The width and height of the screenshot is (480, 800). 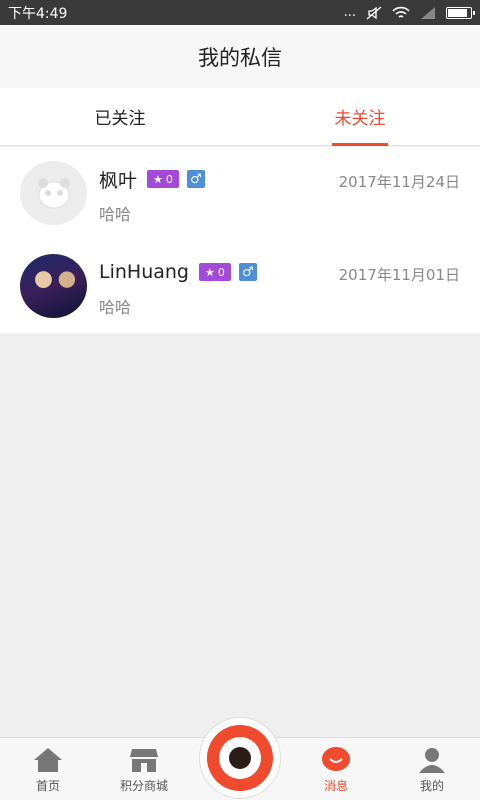 I want to click on tab-following: 已关注, so click(x=120, y=116).